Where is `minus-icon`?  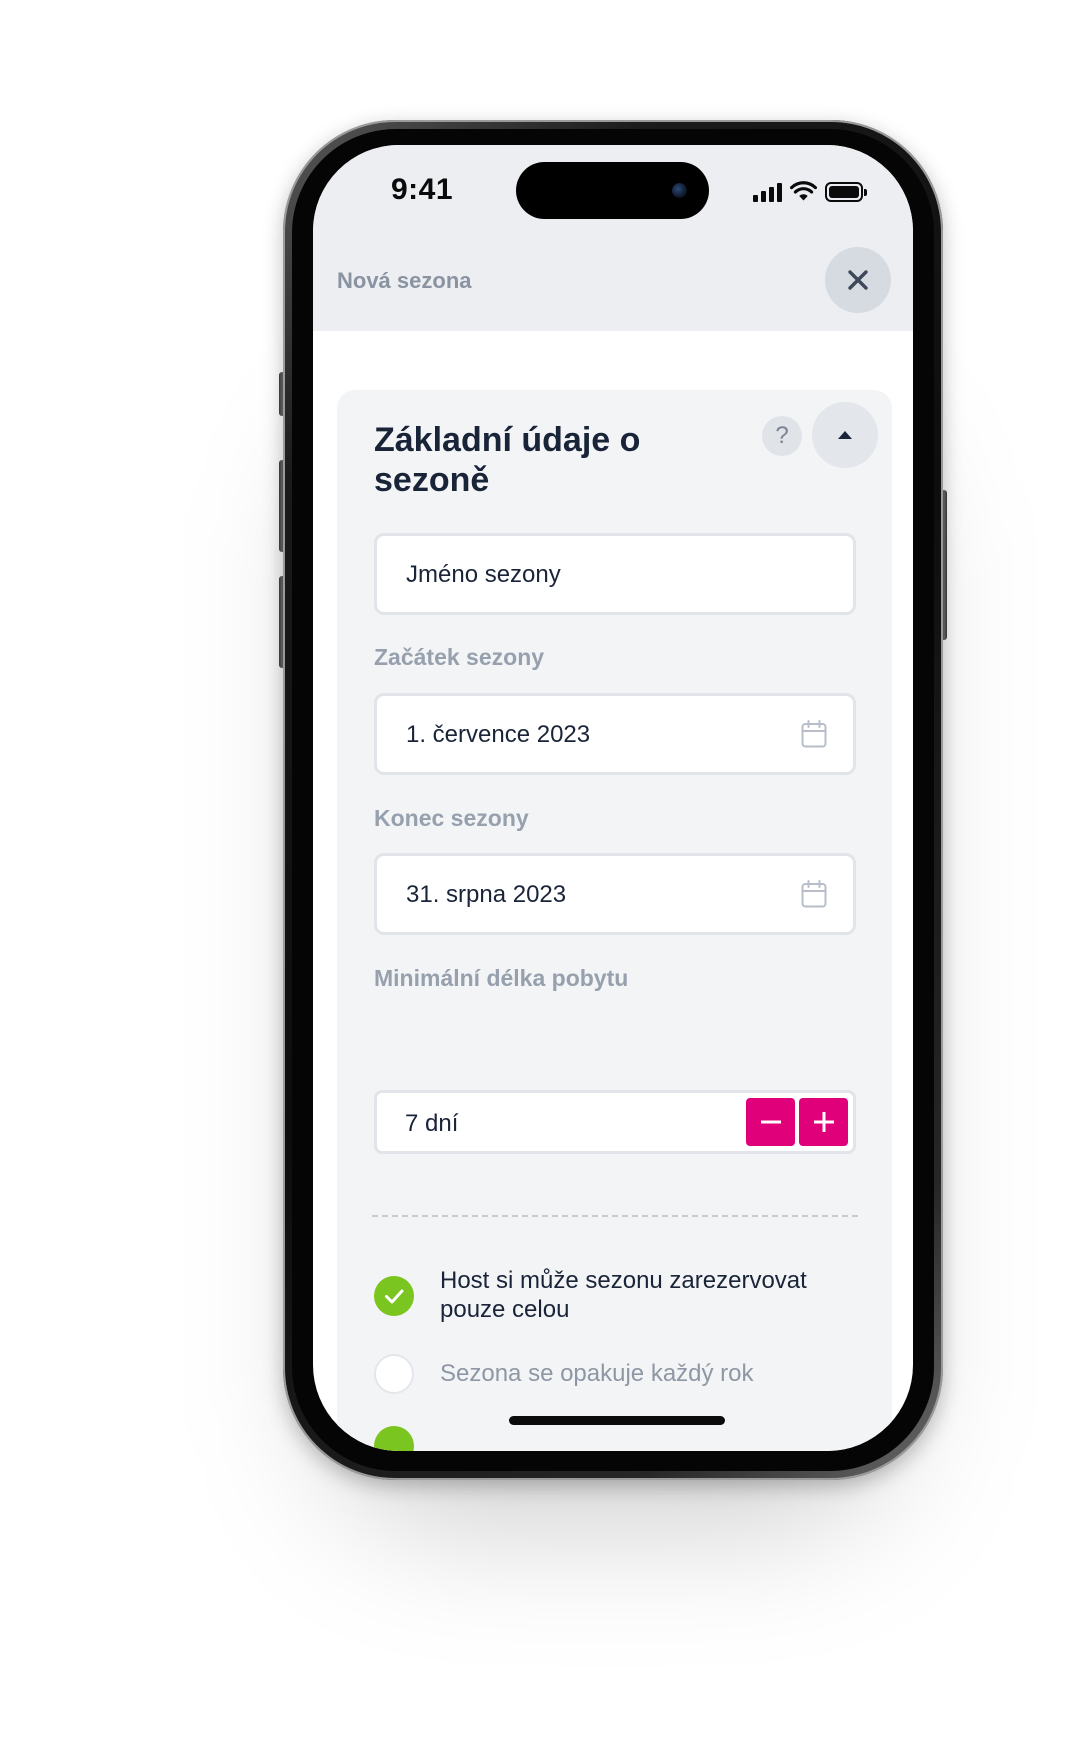
minus-icon is located at coordinates (770, 1122).